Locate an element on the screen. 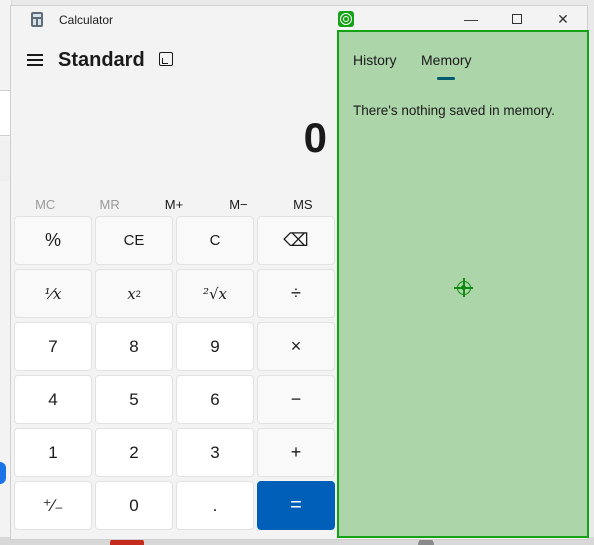 This screenshot has width=594, height=545. multiply-button: × is located at coordinates (296, 346).